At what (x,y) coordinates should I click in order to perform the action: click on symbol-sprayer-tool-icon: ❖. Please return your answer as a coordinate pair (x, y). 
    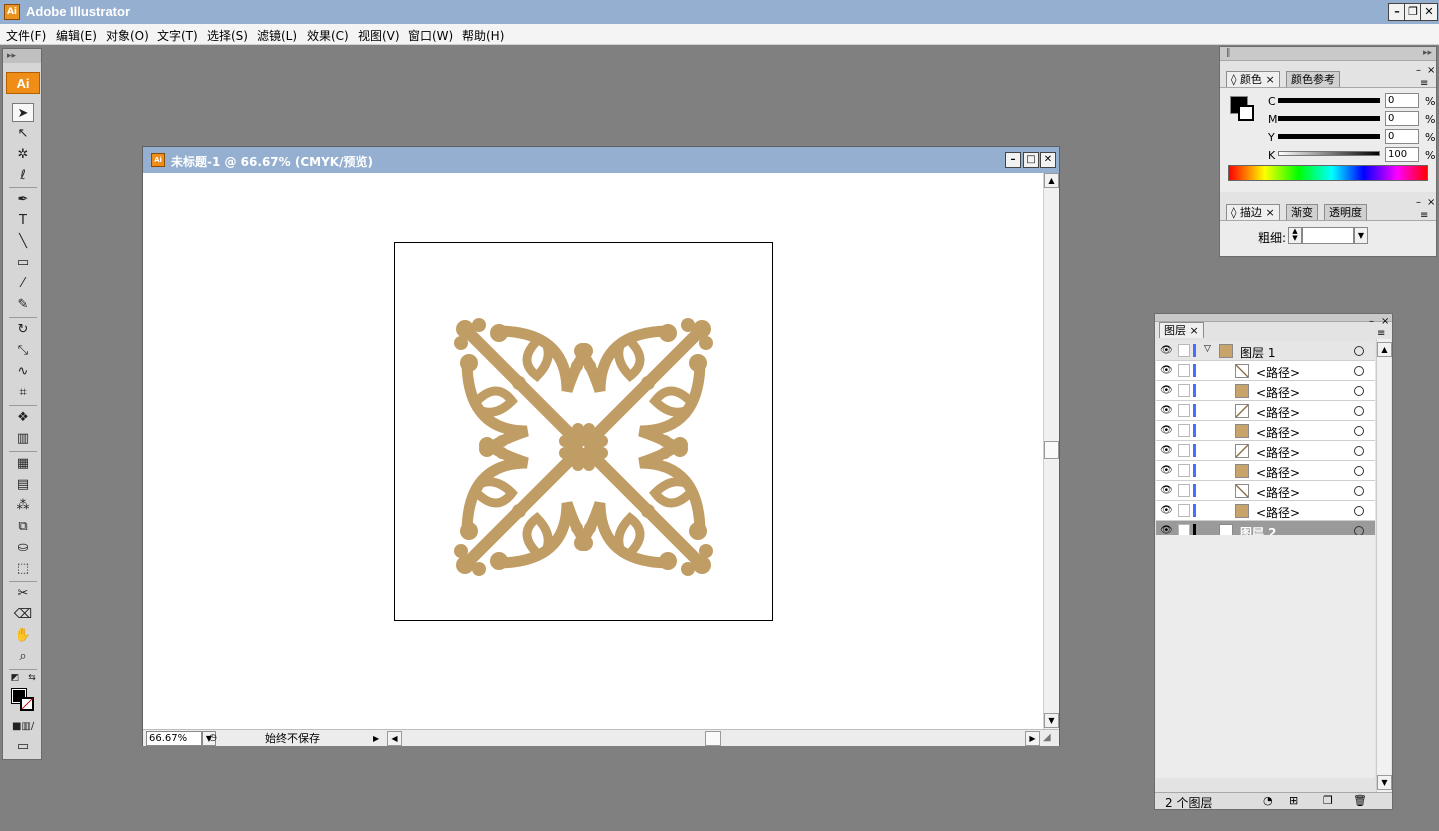
    Looking at the image, I should click on (23, 417).